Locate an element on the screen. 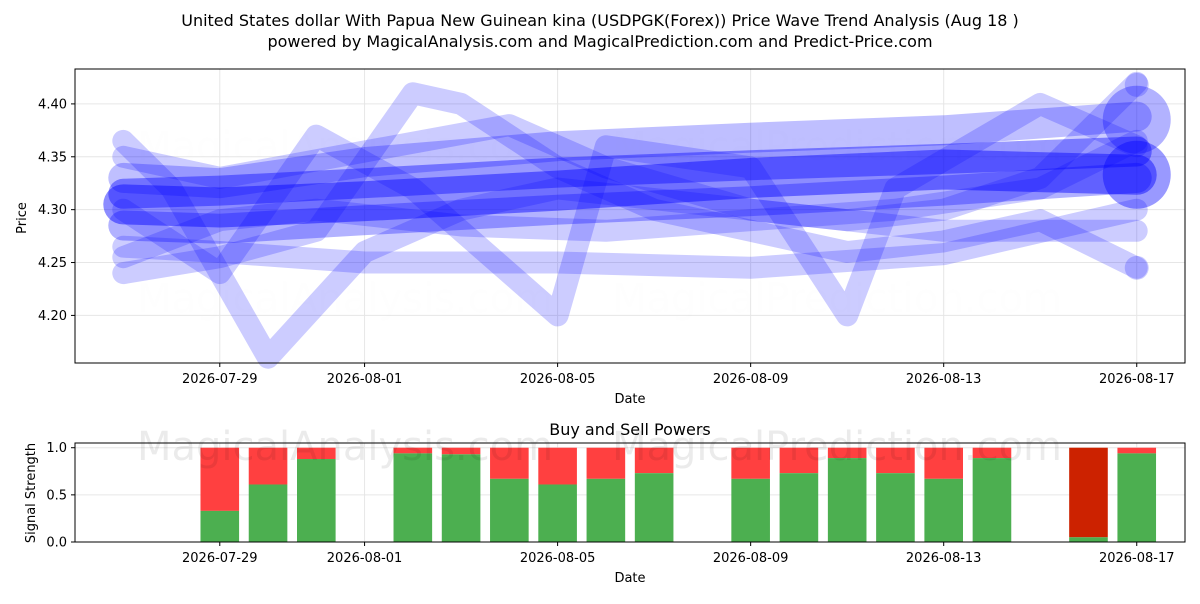 The width and height of the screenshot is (1200, 604). price-y-tick-label: 4.25 is located at coordinates (52, 263).